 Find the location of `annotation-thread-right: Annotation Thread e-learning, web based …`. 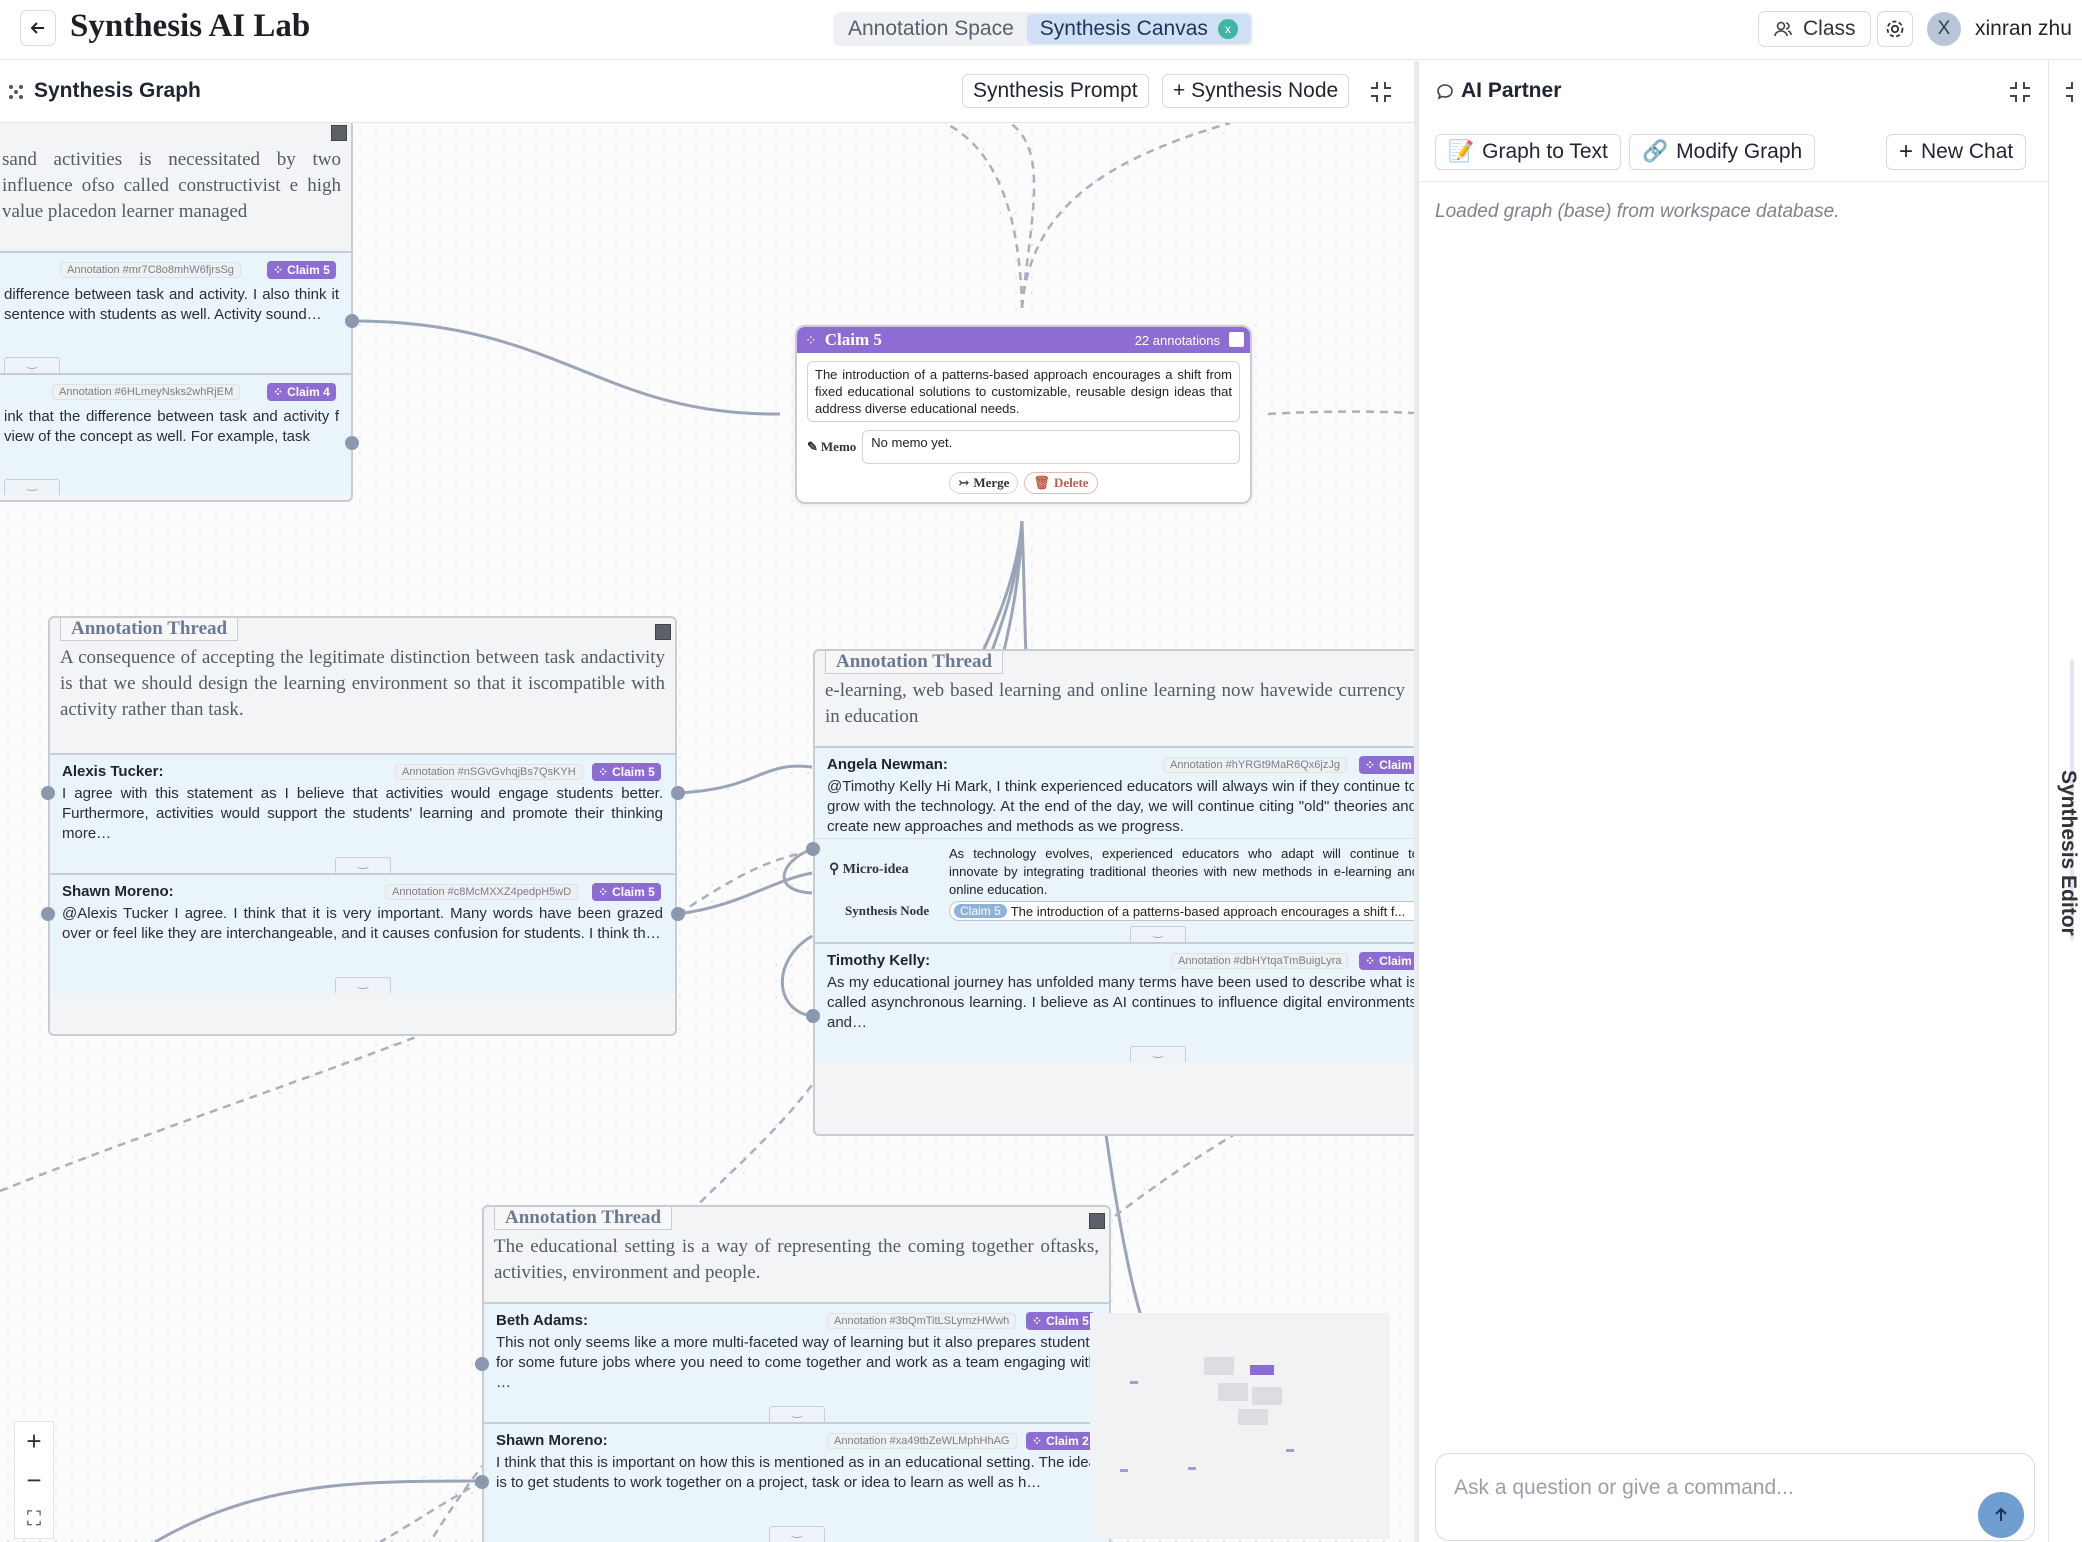

annotation-thread-right: Annotation Thread e-learning, web based … is located at coordinates (1113, 892).